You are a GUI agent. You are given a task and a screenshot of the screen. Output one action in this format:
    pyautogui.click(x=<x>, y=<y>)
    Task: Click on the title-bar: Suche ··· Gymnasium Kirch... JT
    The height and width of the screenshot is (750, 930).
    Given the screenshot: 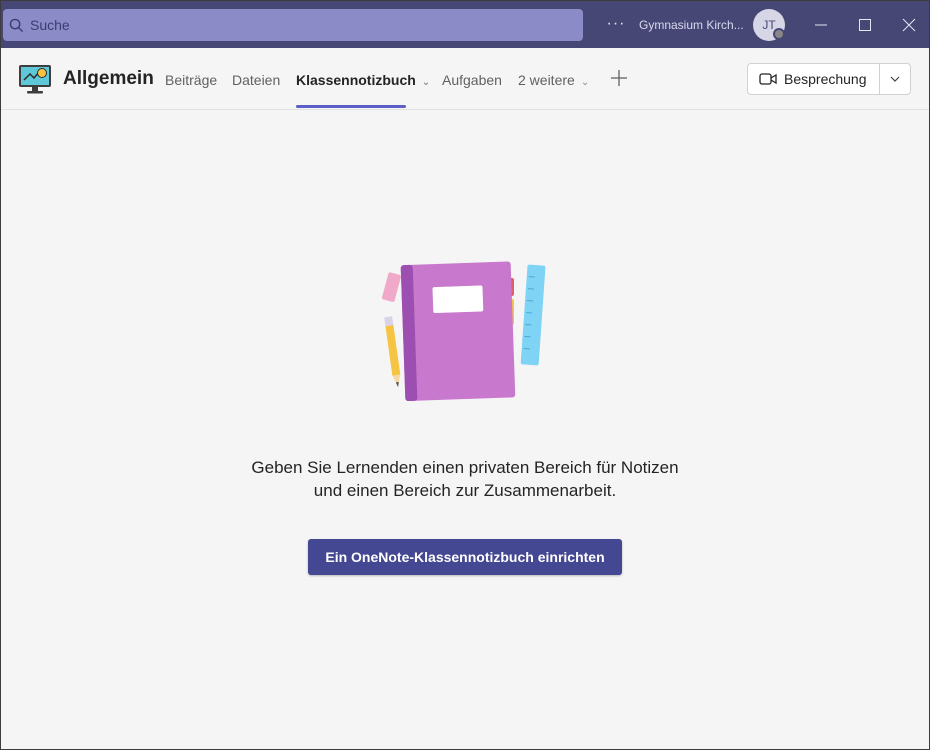 What is the action you would take?
    pyautogui.click(x=465, y=24)
    